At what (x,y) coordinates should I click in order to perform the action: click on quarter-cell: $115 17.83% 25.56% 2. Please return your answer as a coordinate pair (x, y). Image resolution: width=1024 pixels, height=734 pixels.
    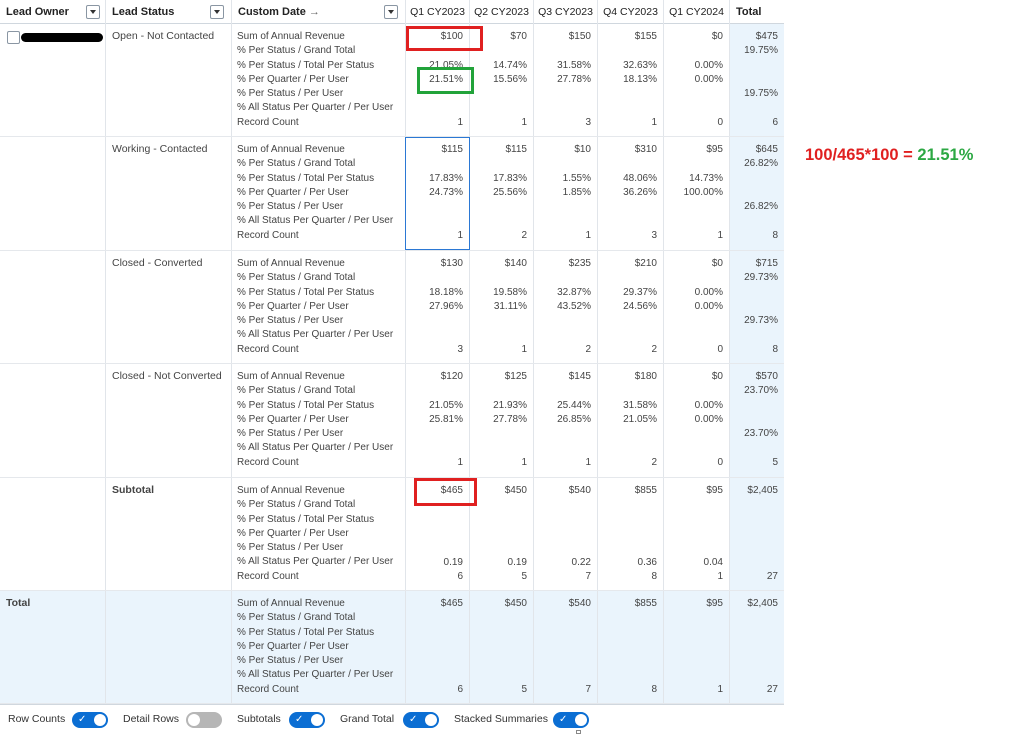
    Looking at the image, I should click on (502, 193).